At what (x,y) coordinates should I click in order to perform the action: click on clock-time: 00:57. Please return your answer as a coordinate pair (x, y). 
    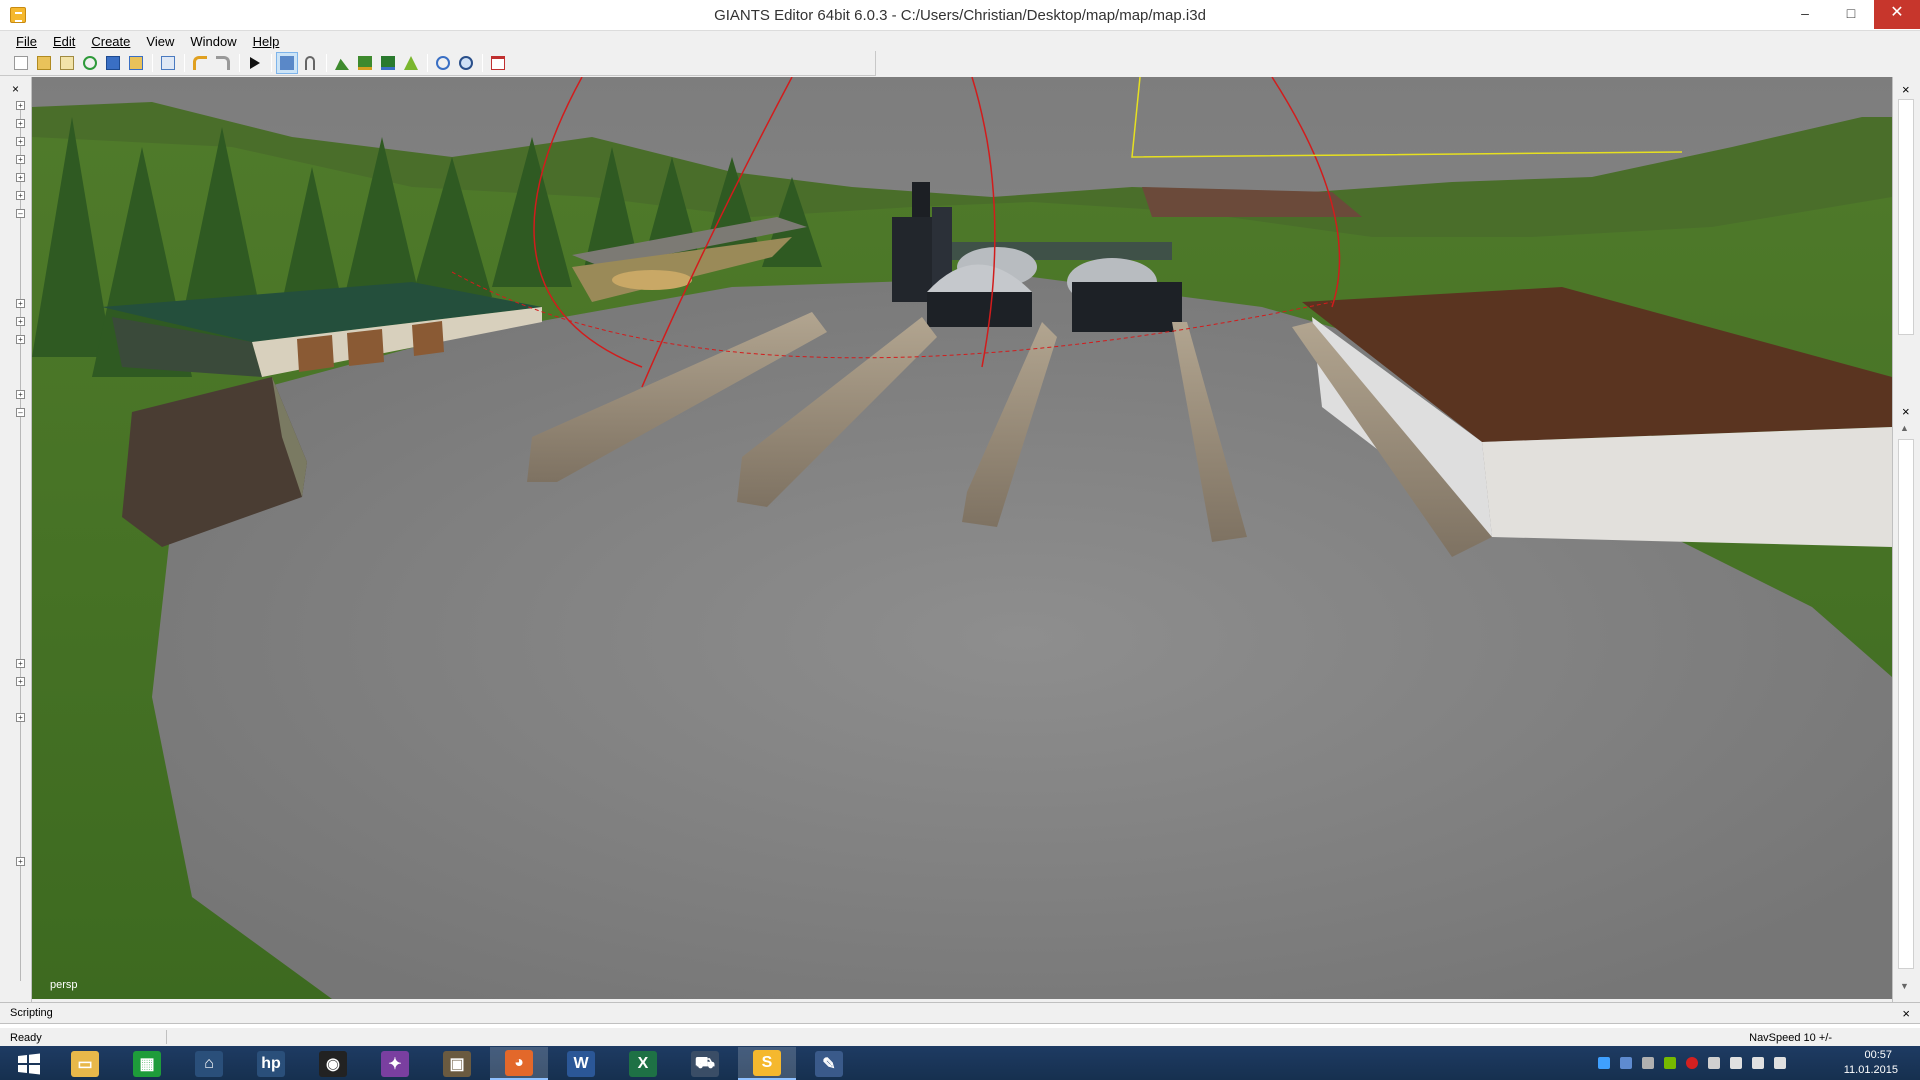
    Looking at the image, I should click on (1878, 1055).